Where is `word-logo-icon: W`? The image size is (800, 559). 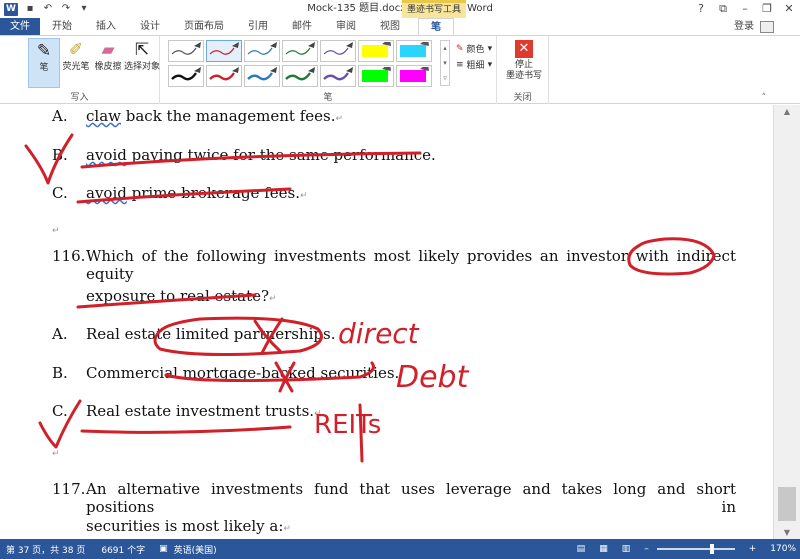 word-logo-icon: W is located at coordinates (11, 9).